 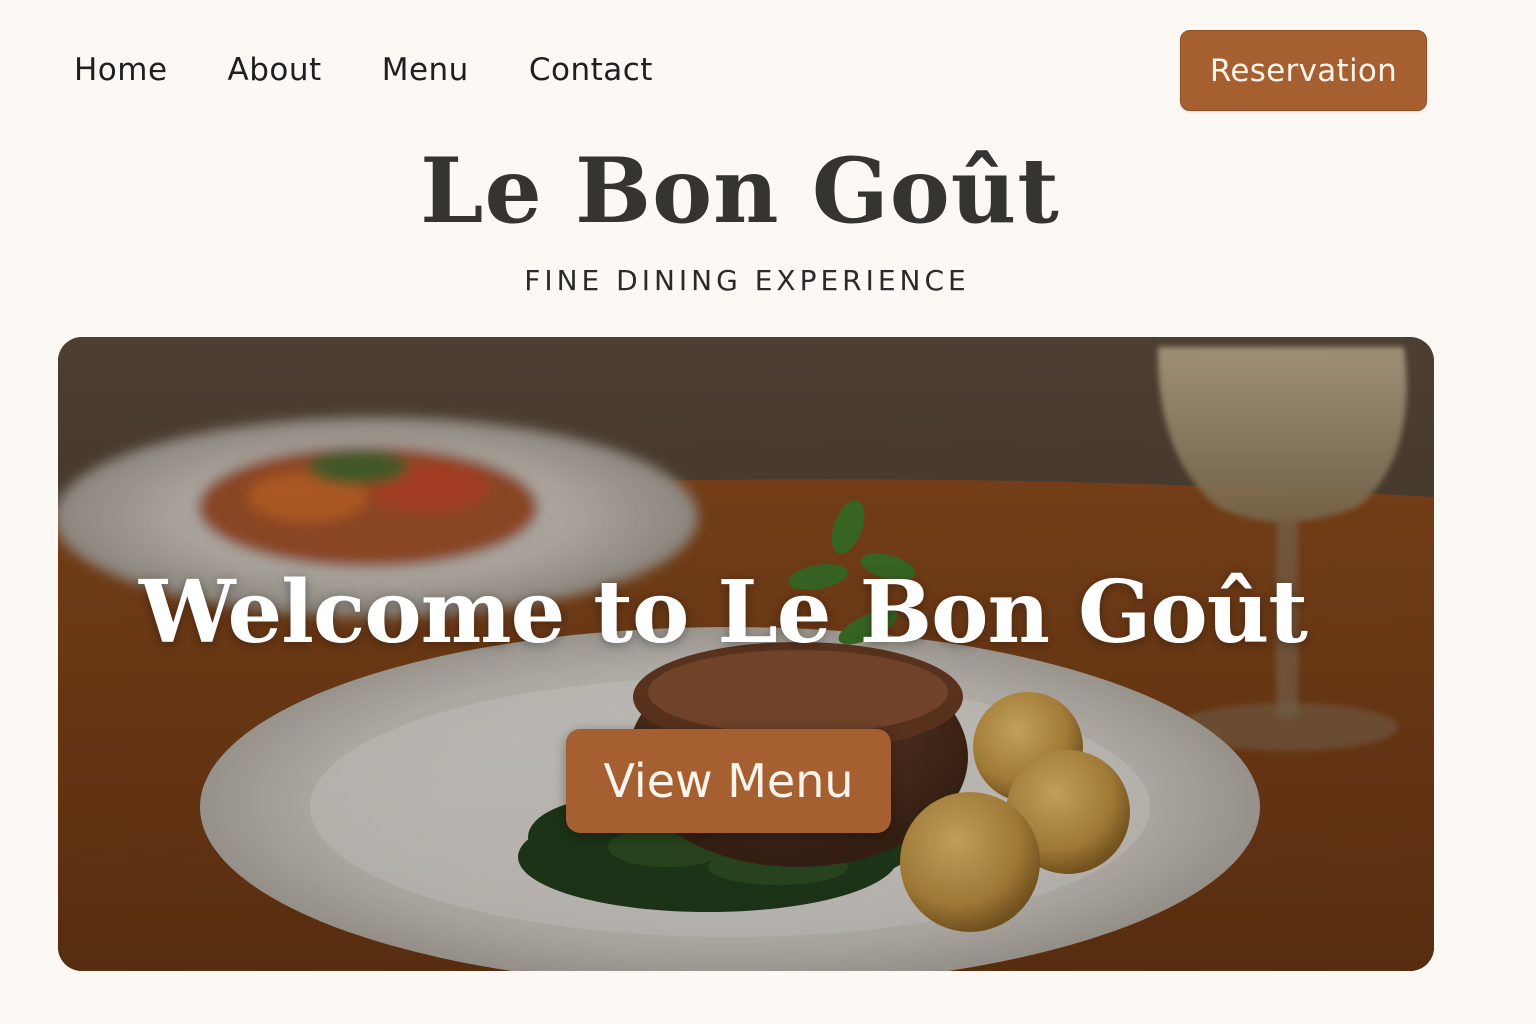 I want to click on view-menu-button: View Menu, so click(x=728, y=781).